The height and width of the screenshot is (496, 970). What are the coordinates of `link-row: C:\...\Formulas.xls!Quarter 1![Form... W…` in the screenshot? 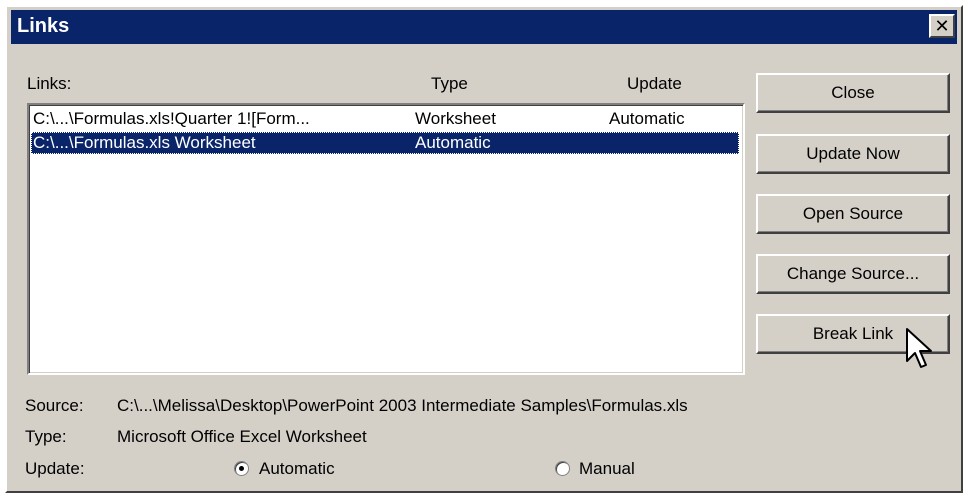 It's located at (385, 119).